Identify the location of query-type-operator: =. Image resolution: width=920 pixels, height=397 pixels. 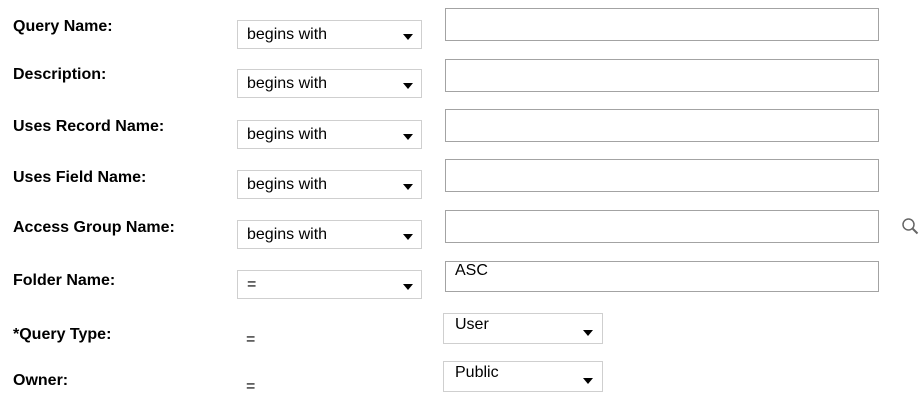
(251, 339).